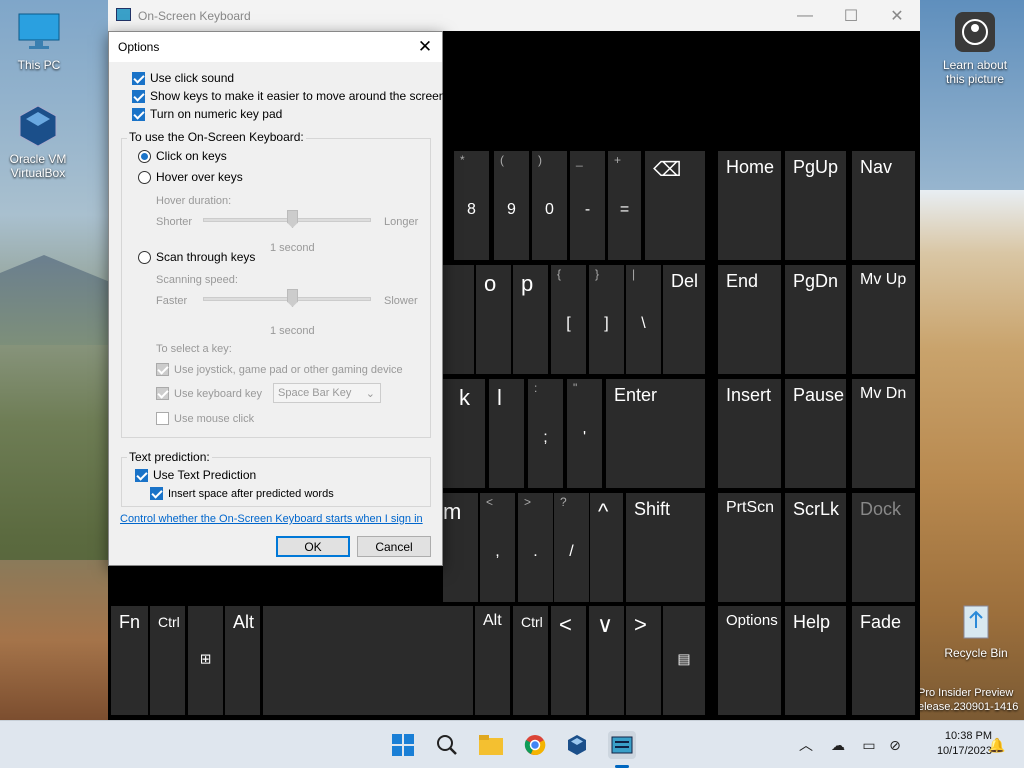 This screenshot has width=1024, height=768. Describe the element at coordinates (368, 660) in the screenshot. I see `key-space` at that location.